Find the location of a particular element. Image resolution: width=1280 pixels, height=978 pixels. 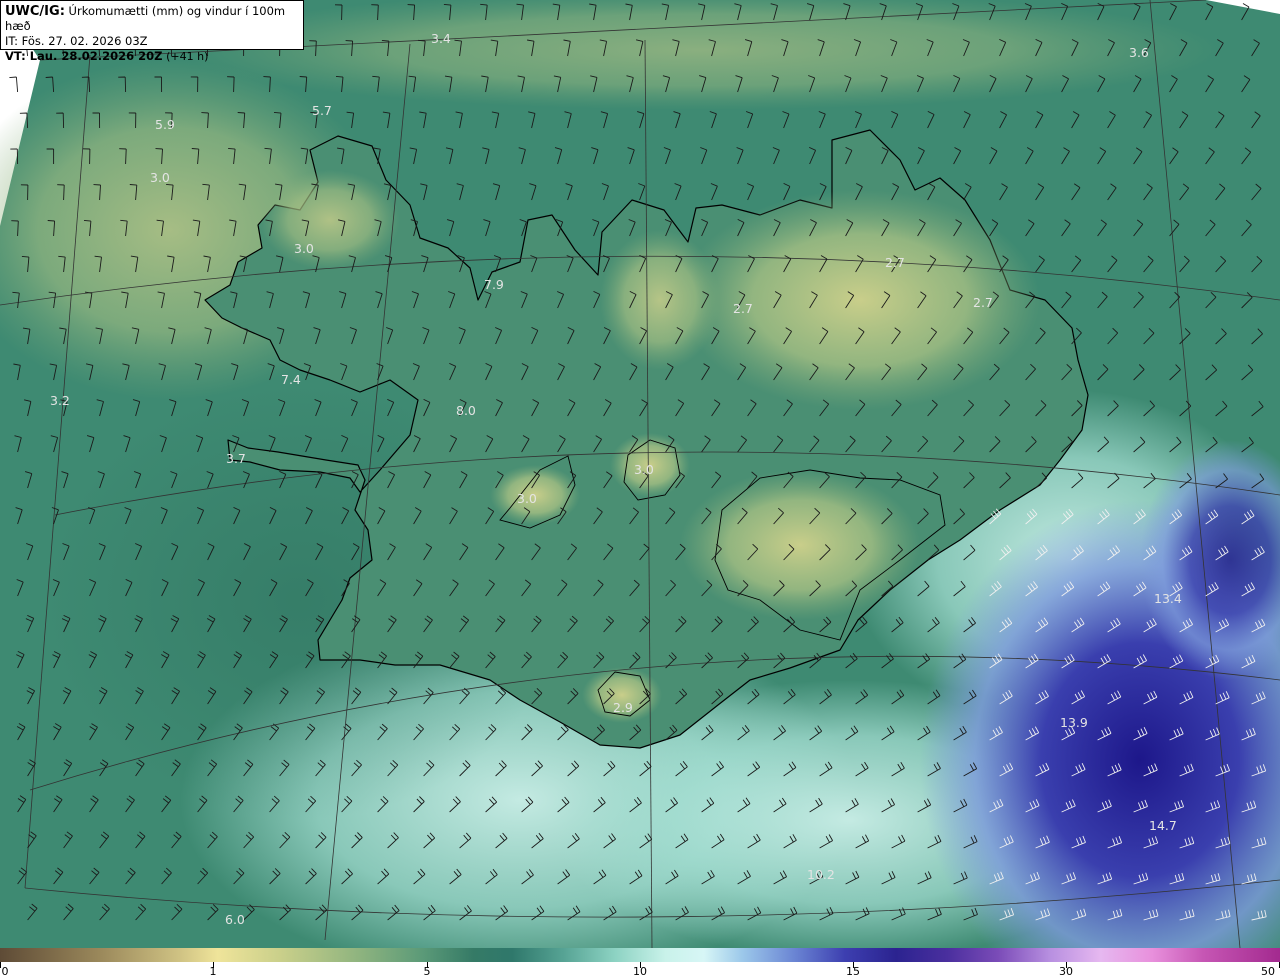

colorbar-label: 5 is located at coordinates (427, 971).